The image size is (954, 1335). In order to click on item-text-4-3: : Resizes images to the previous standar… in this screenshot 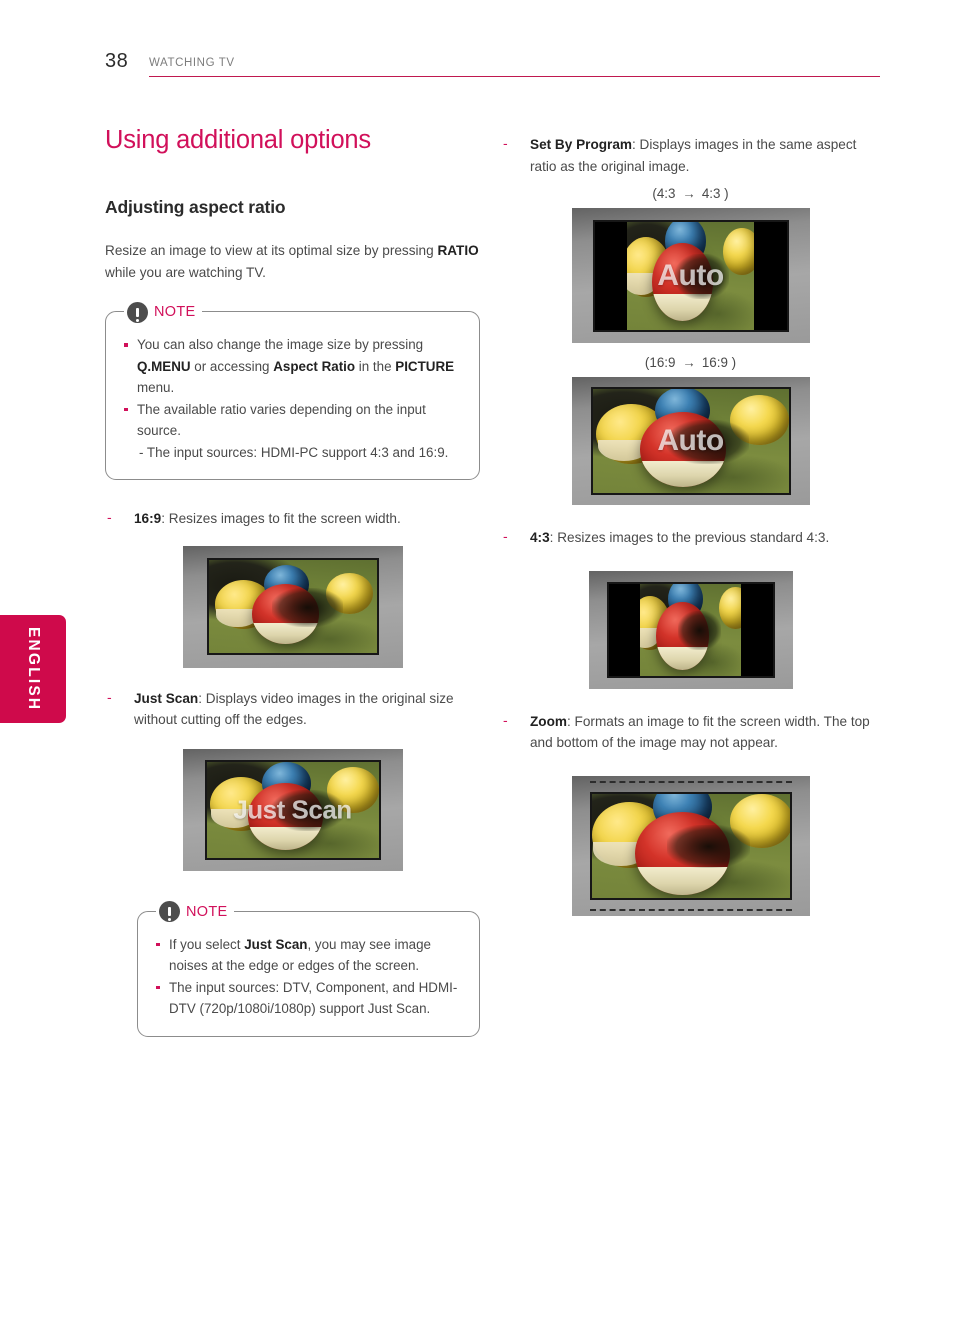, I will do `click(689, 537)`.